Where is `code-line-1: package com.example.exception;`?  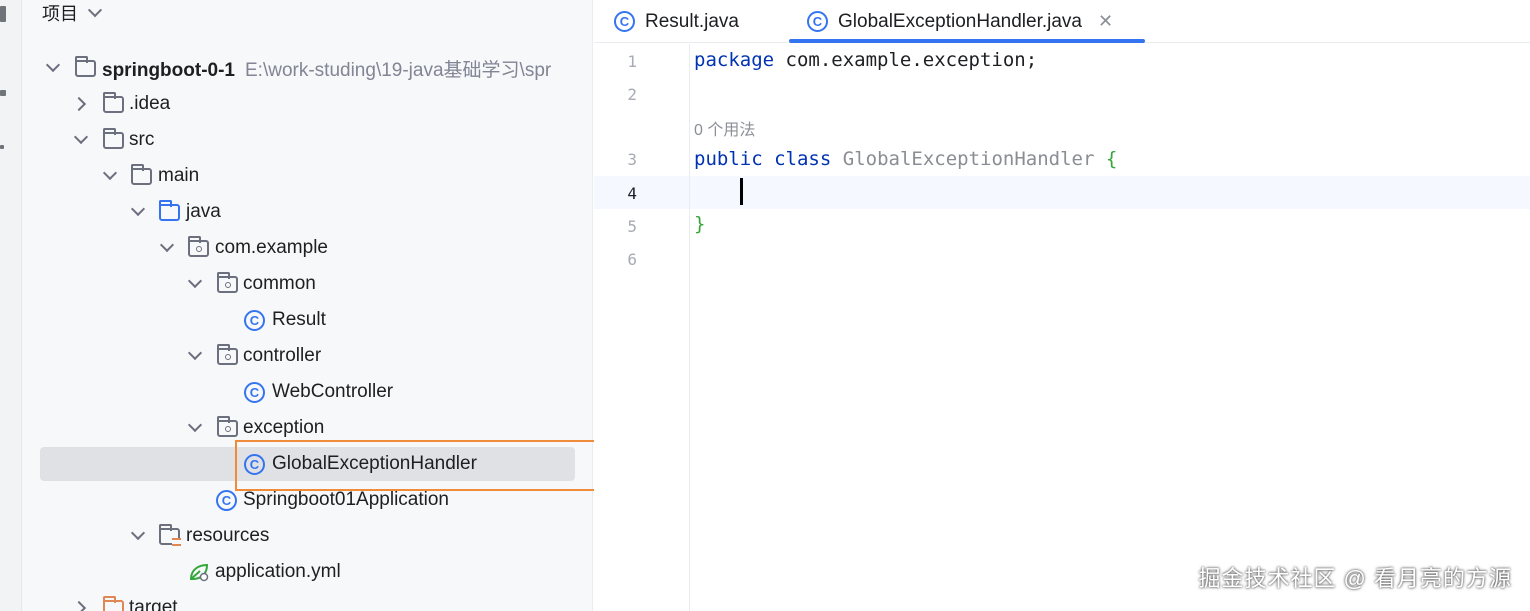
code-line-1: package com.example.exception; is located at coordinates (865, 60).